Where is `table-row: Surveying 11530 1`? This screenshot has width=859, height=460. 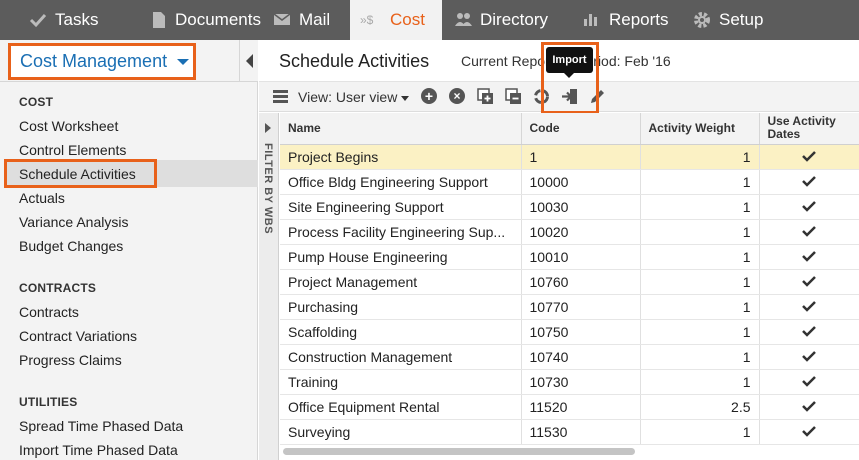 table-row: Surveying 11530 1 is located at coordinates (569, 432).